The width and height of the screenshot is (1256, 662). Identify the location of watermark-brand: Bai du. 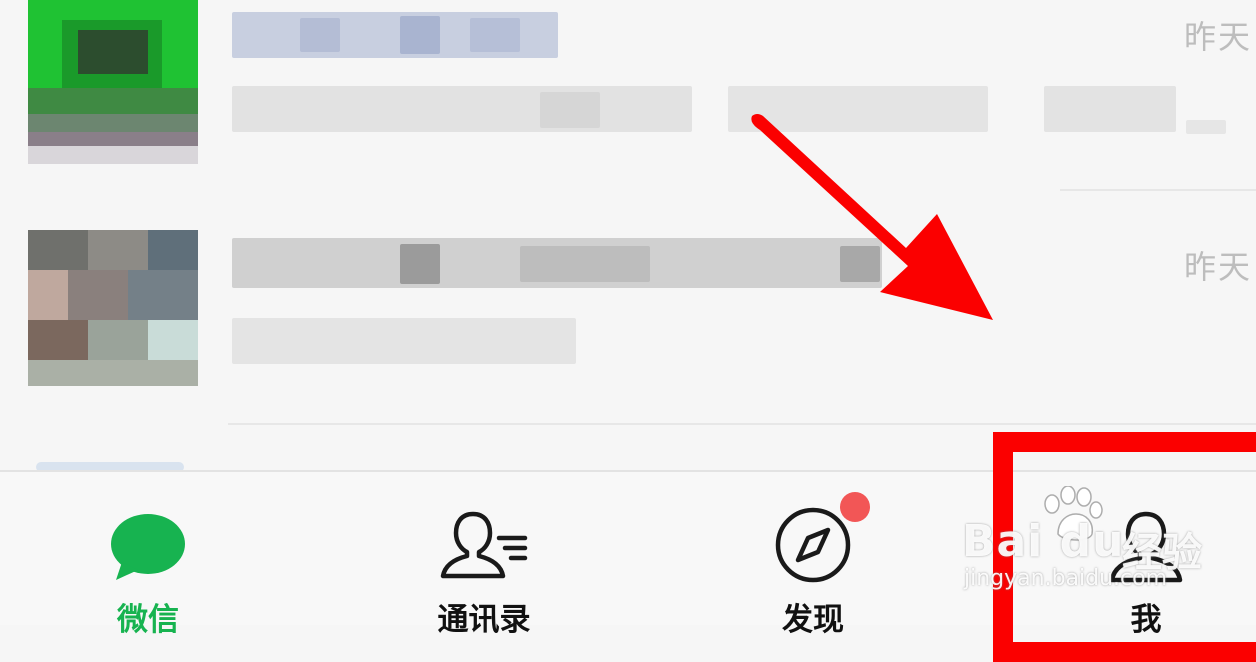
(1043, 541).